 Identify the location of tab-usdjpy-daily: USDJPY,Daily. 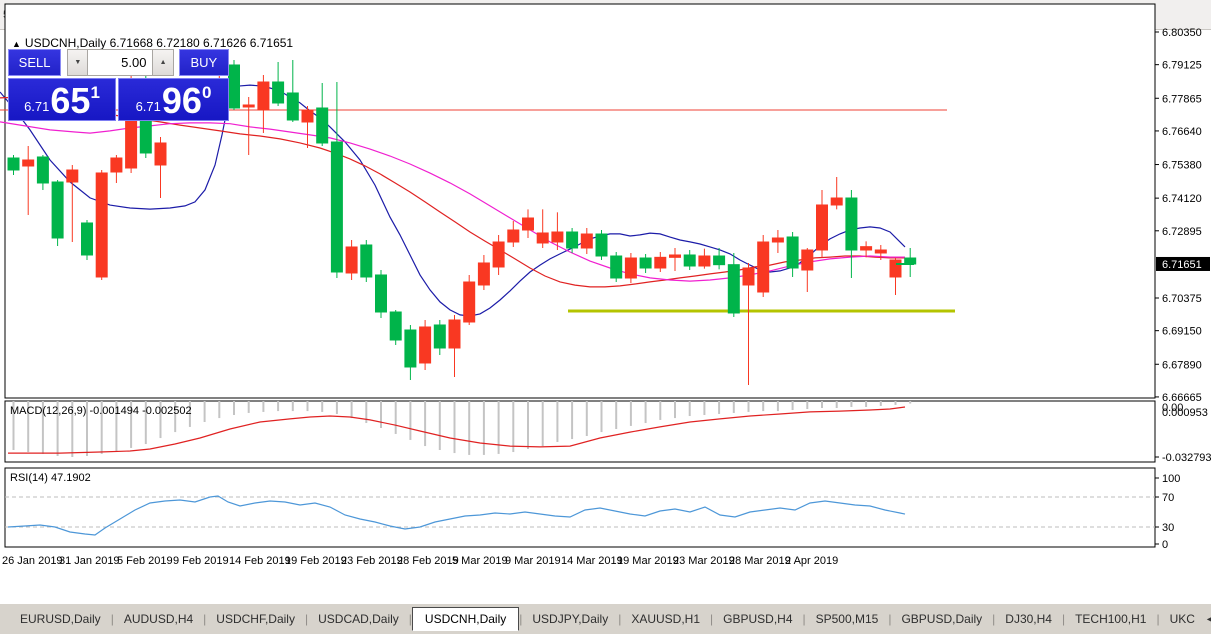
(570, 619).